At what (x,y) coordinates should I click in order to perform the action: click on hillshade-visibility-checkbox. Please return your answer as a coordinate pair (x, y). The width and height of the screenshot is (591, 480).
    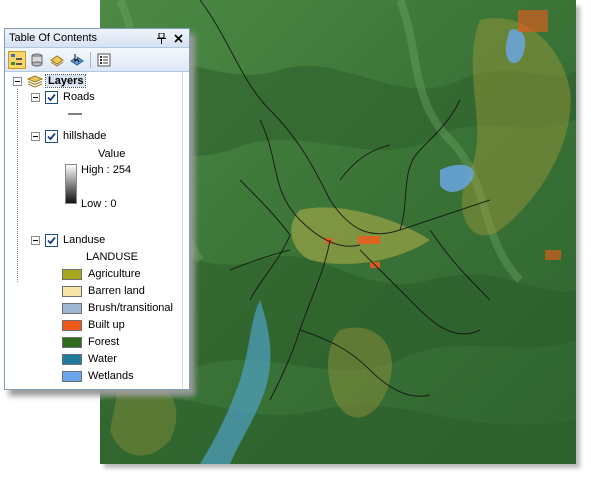
    Looking at the image, I should click on (51, 136).